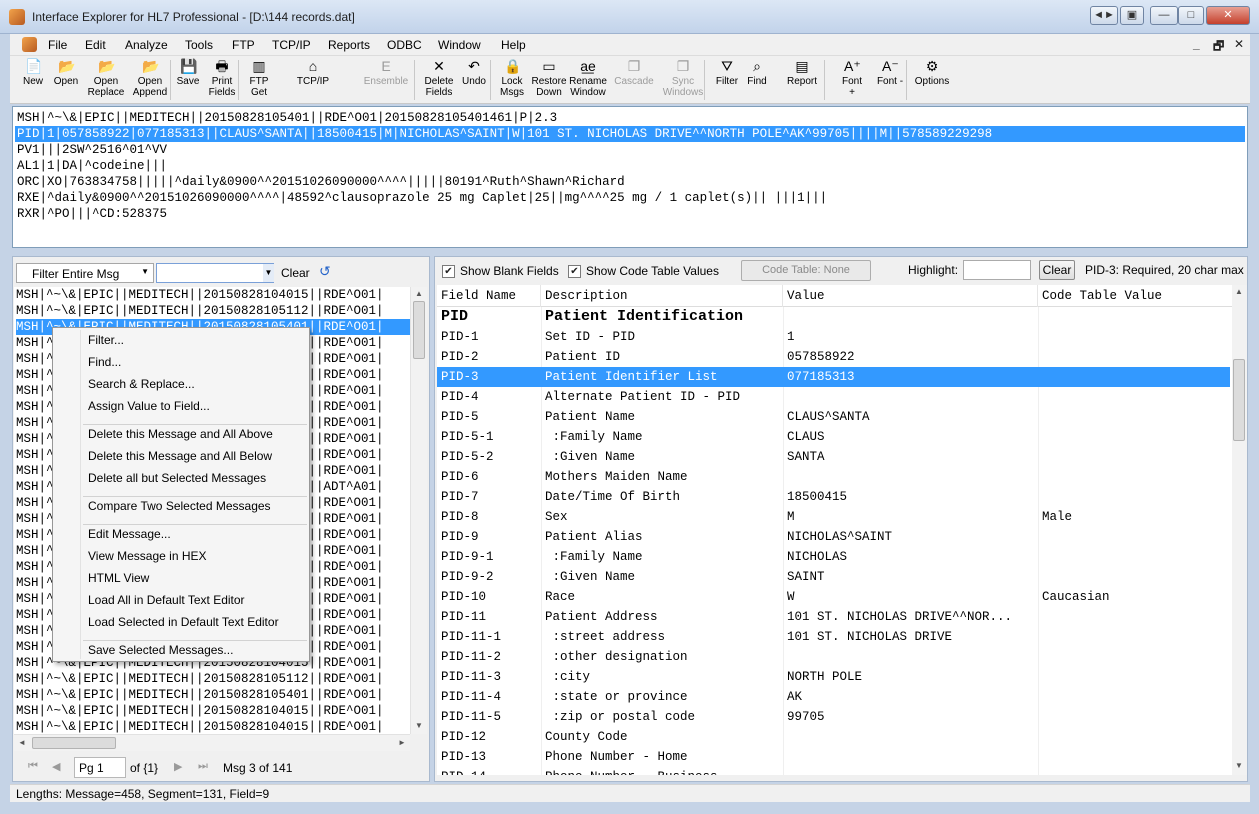 This screenshot has width=1259, height=814. I want to click on restore-down-button: ▭ Restore Down, so click(549, 78).